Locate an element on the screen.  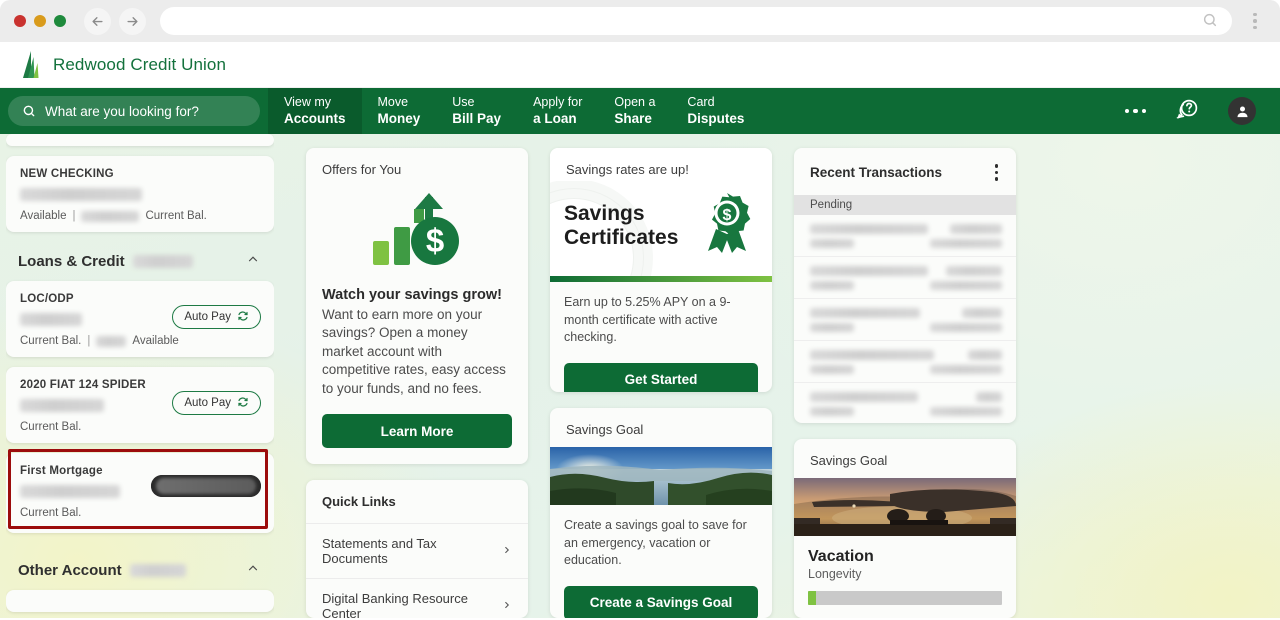
section-header-other-account: Other Account is located at coordinates (140, 570).